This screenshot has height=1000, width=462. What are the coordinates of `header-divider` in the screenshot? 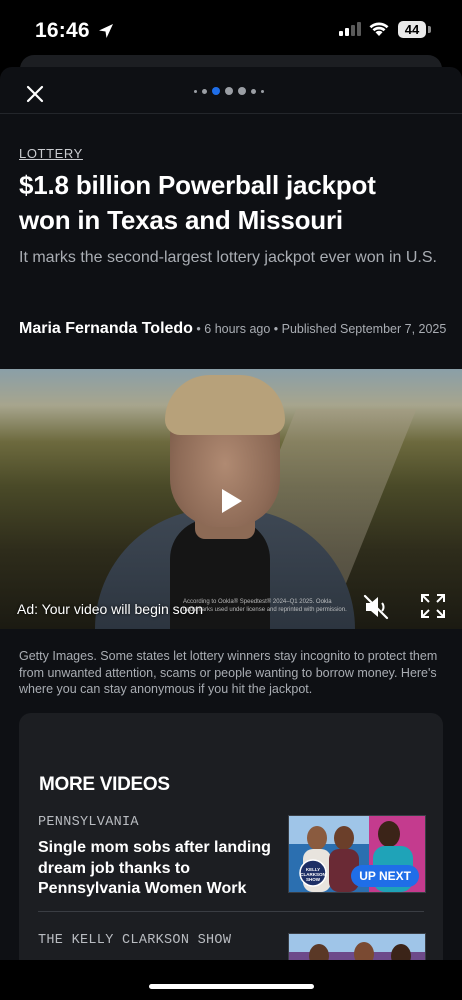 It's located at (231, 113).